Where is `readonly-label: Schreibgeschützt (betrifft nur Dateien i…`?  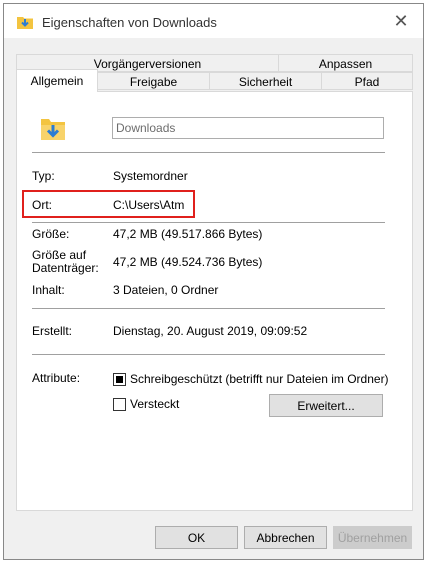 readonly-label: Schreibgeschützt (betrifft nur Dateien i… is located at coordinates (259, 379).